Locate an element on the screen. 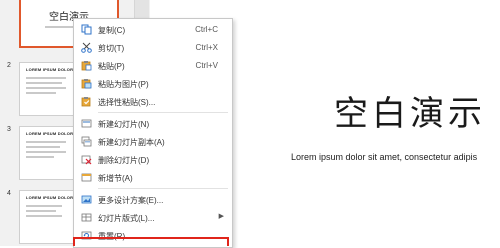 This screenshot has height=248, width=500. menu-item-duplicate-slide: 新建幻灯片副本(A) is located at coordinates (153, 142).